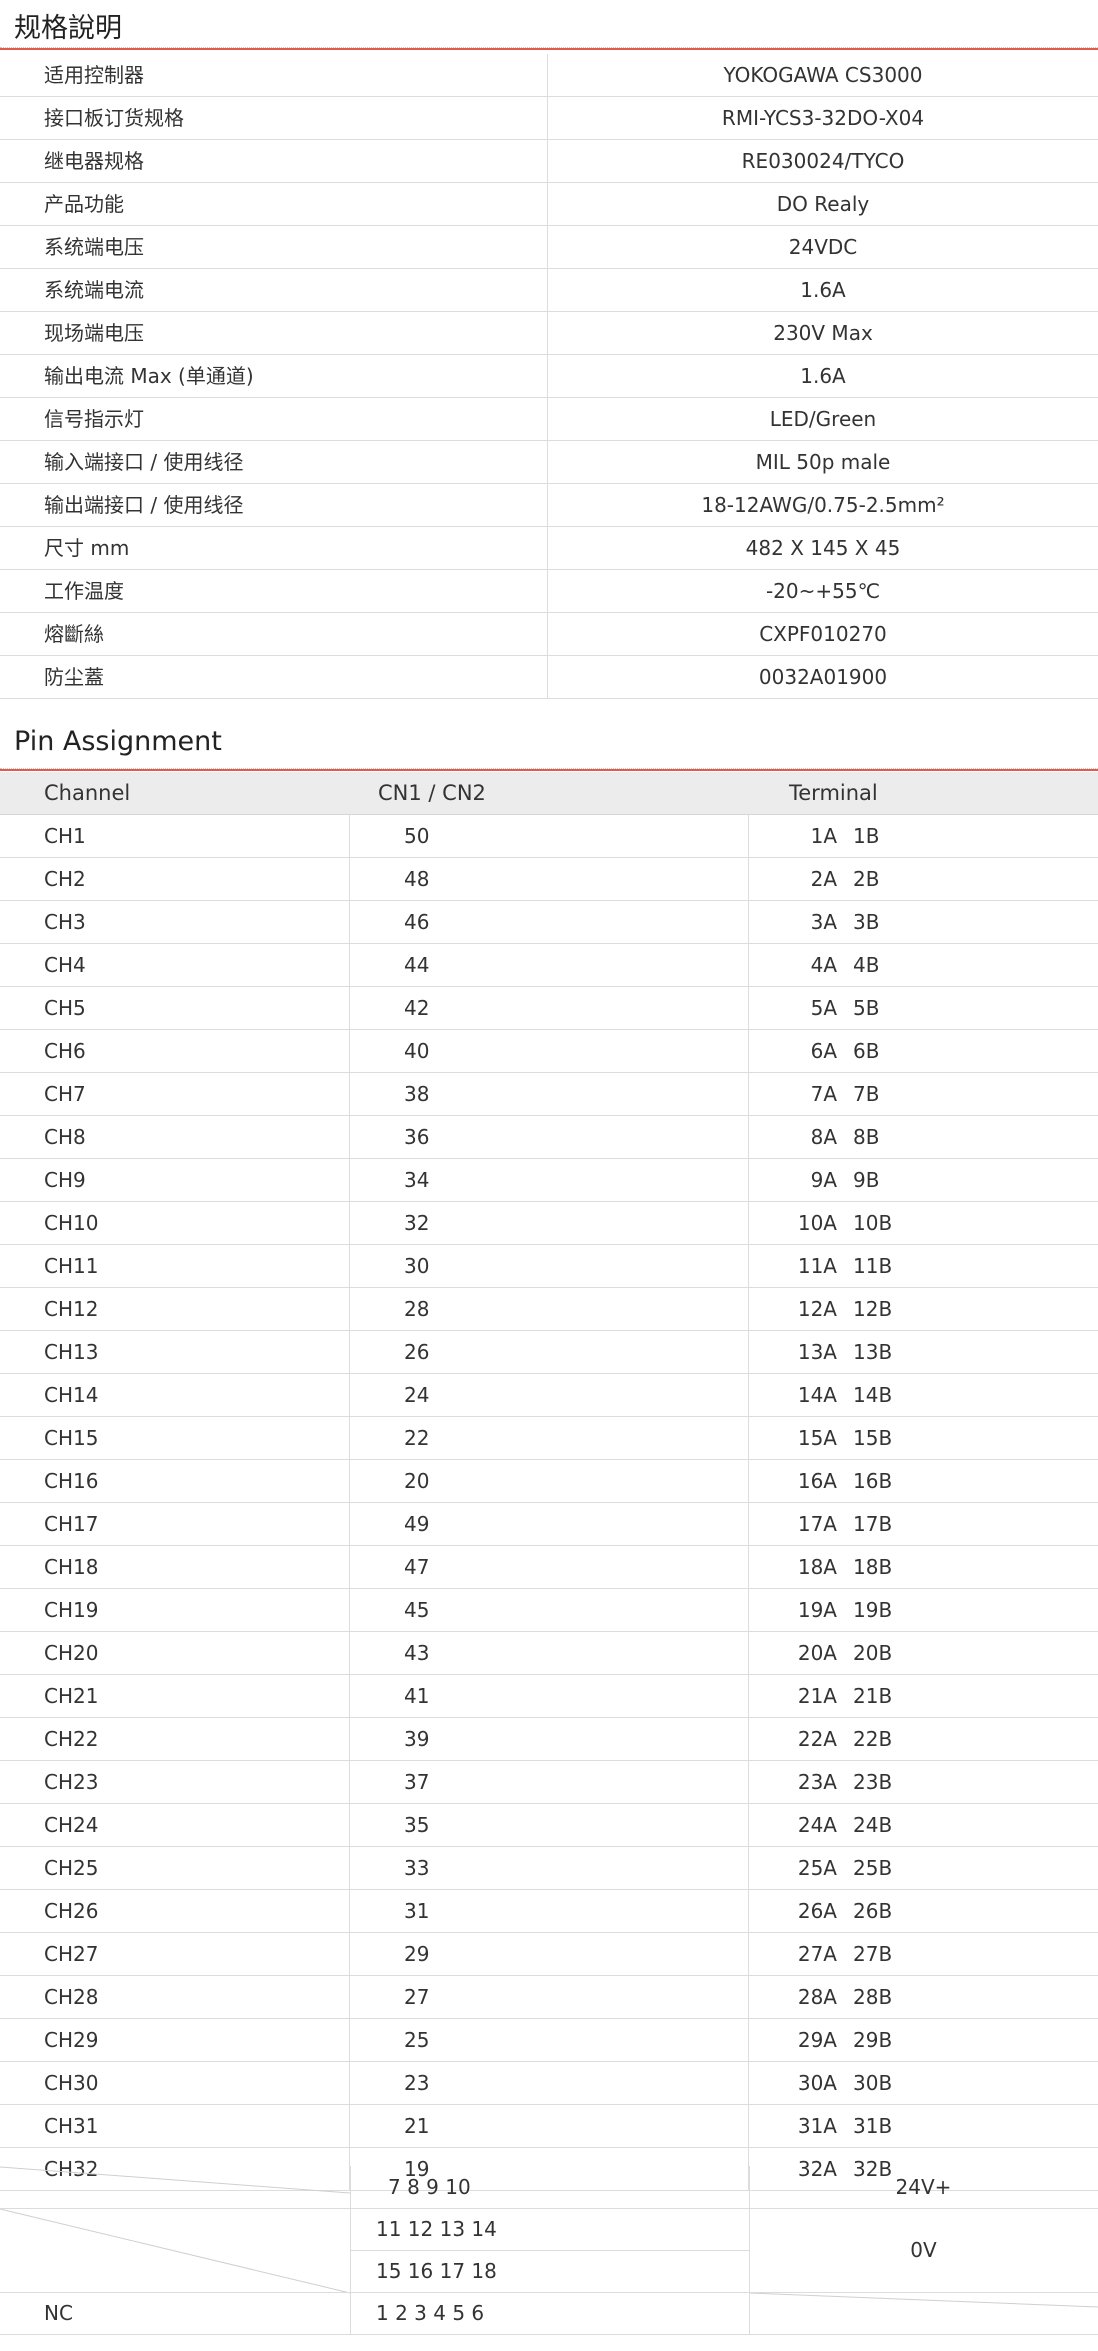  Describe the element at coordinates (549, 1567) in the screenshot. I see `pin-row: CH18 47 18A 18B` at that location.